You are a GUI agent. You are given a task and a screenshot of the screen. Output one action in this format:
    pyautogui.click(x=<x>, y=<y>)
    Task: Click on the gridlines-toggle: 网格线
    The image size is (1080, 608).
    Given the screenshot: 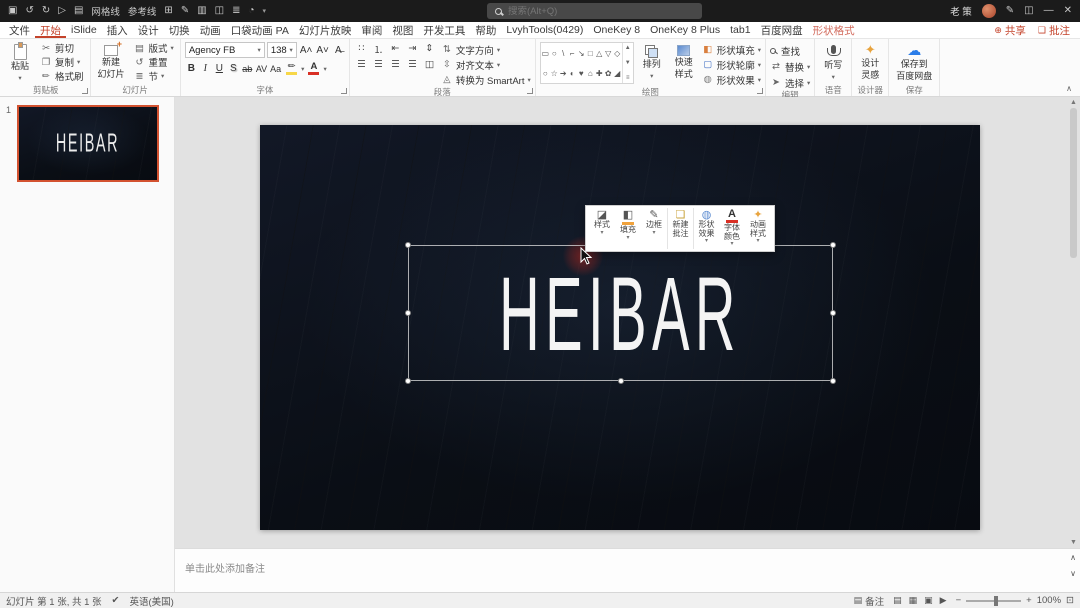 What is the action you would take?
    pyautogui.click(x=105, y=11)
    